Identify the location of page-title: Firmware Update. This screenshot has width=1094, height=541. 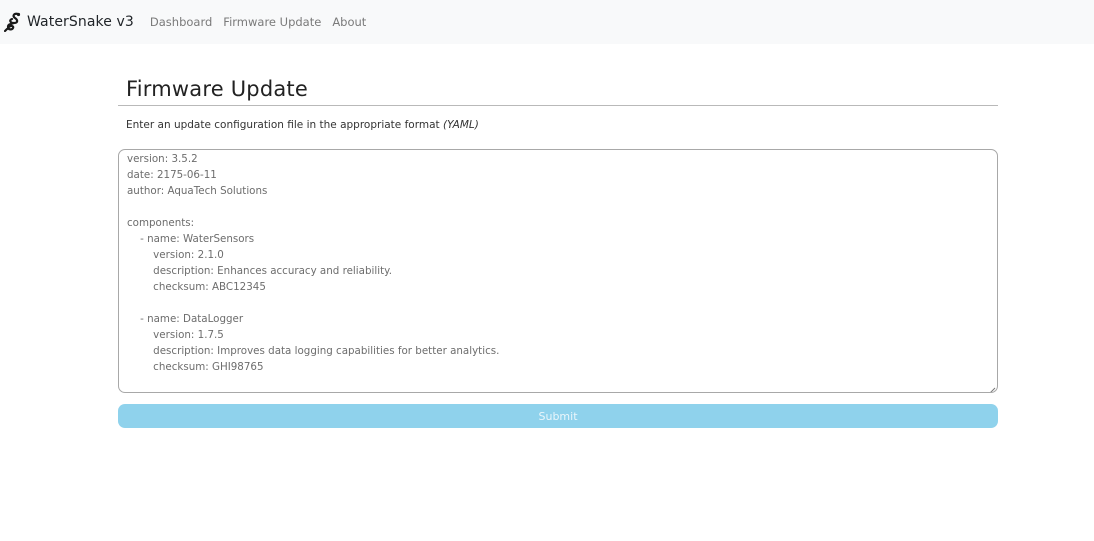
(217, 89).